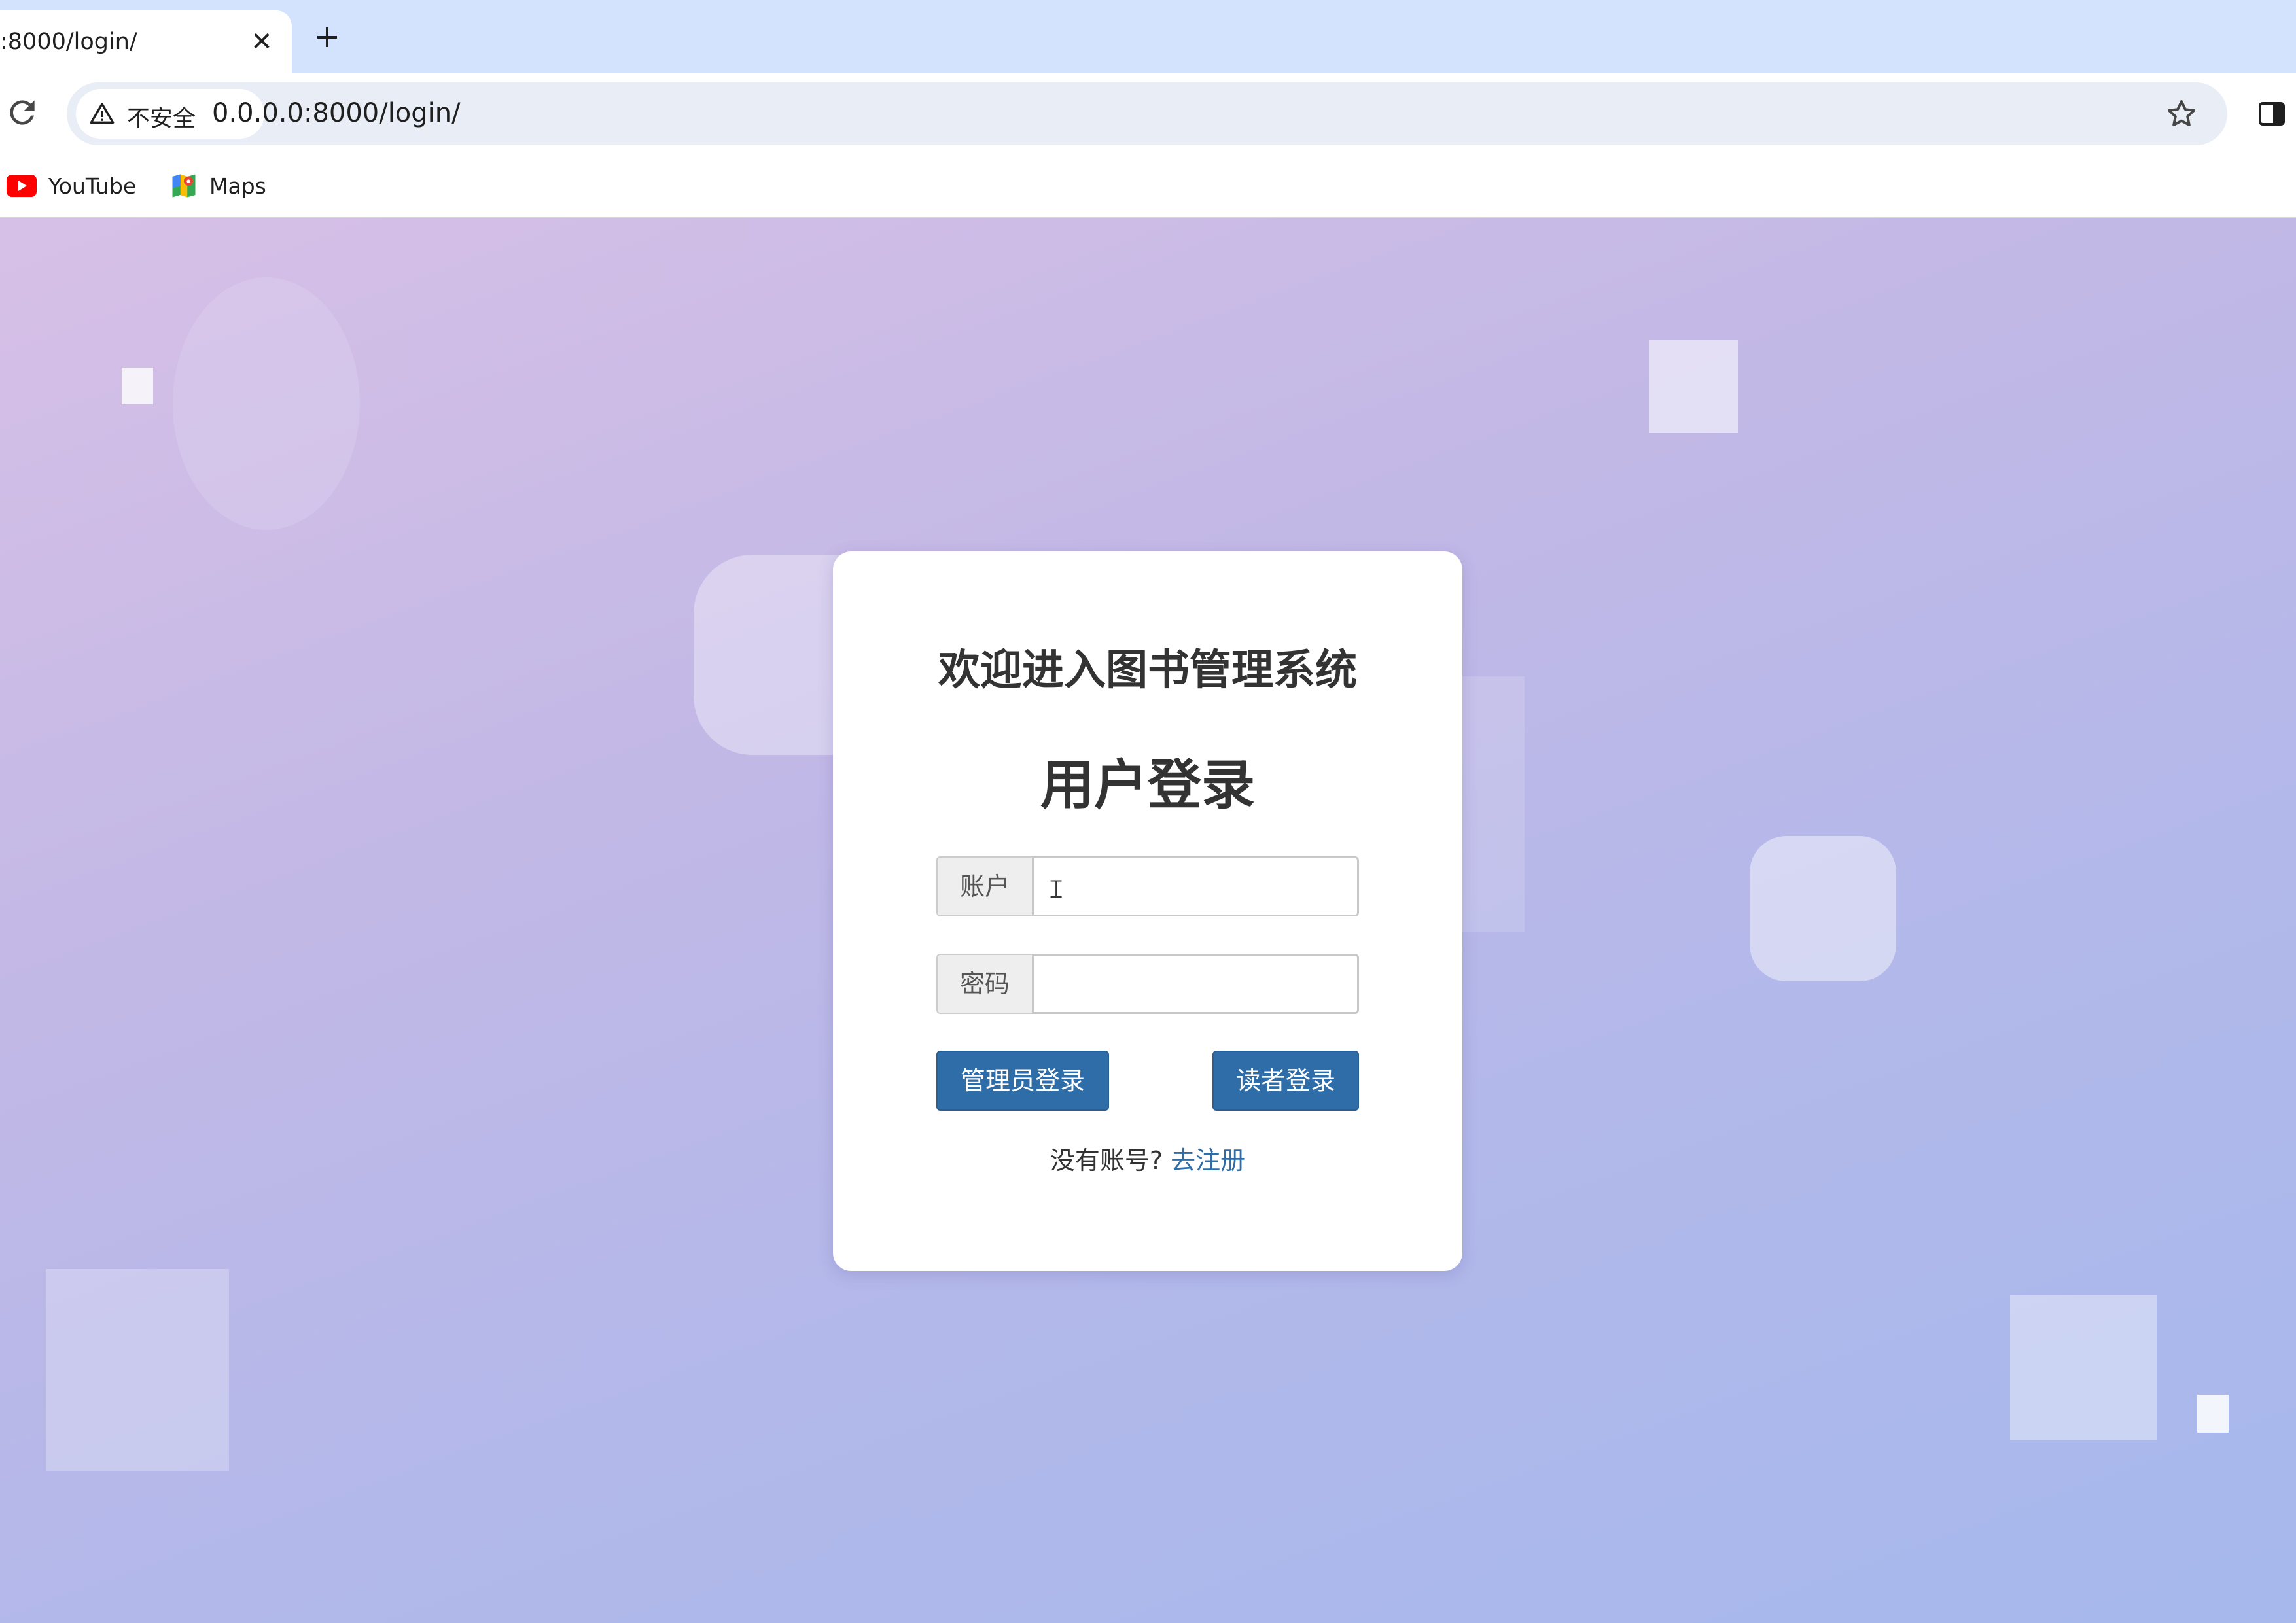 The width and height of the screenshot is (2296, 1623). What do you see at coordinates (22, 186) in the screenshot?
I see `youtube-icon` at bounding box center [22, 186].